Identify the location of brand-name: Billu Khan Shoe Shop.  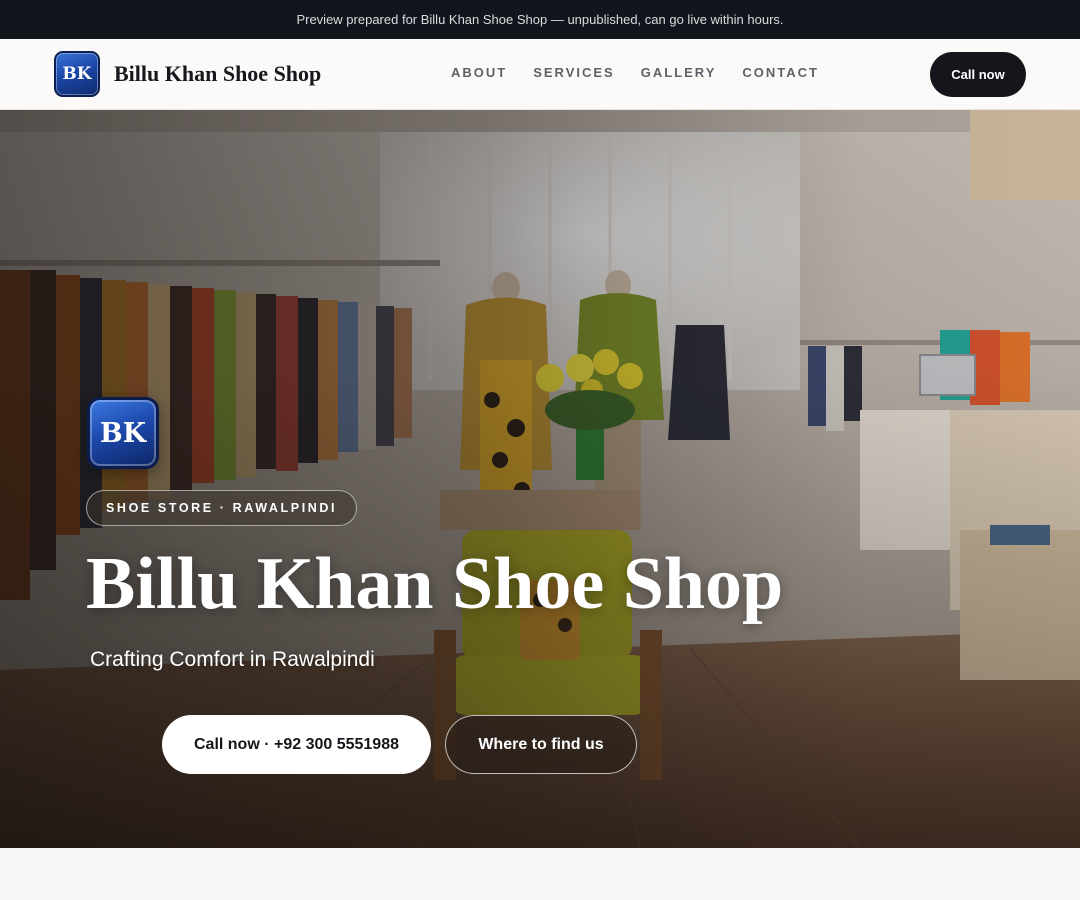
(217, 74).